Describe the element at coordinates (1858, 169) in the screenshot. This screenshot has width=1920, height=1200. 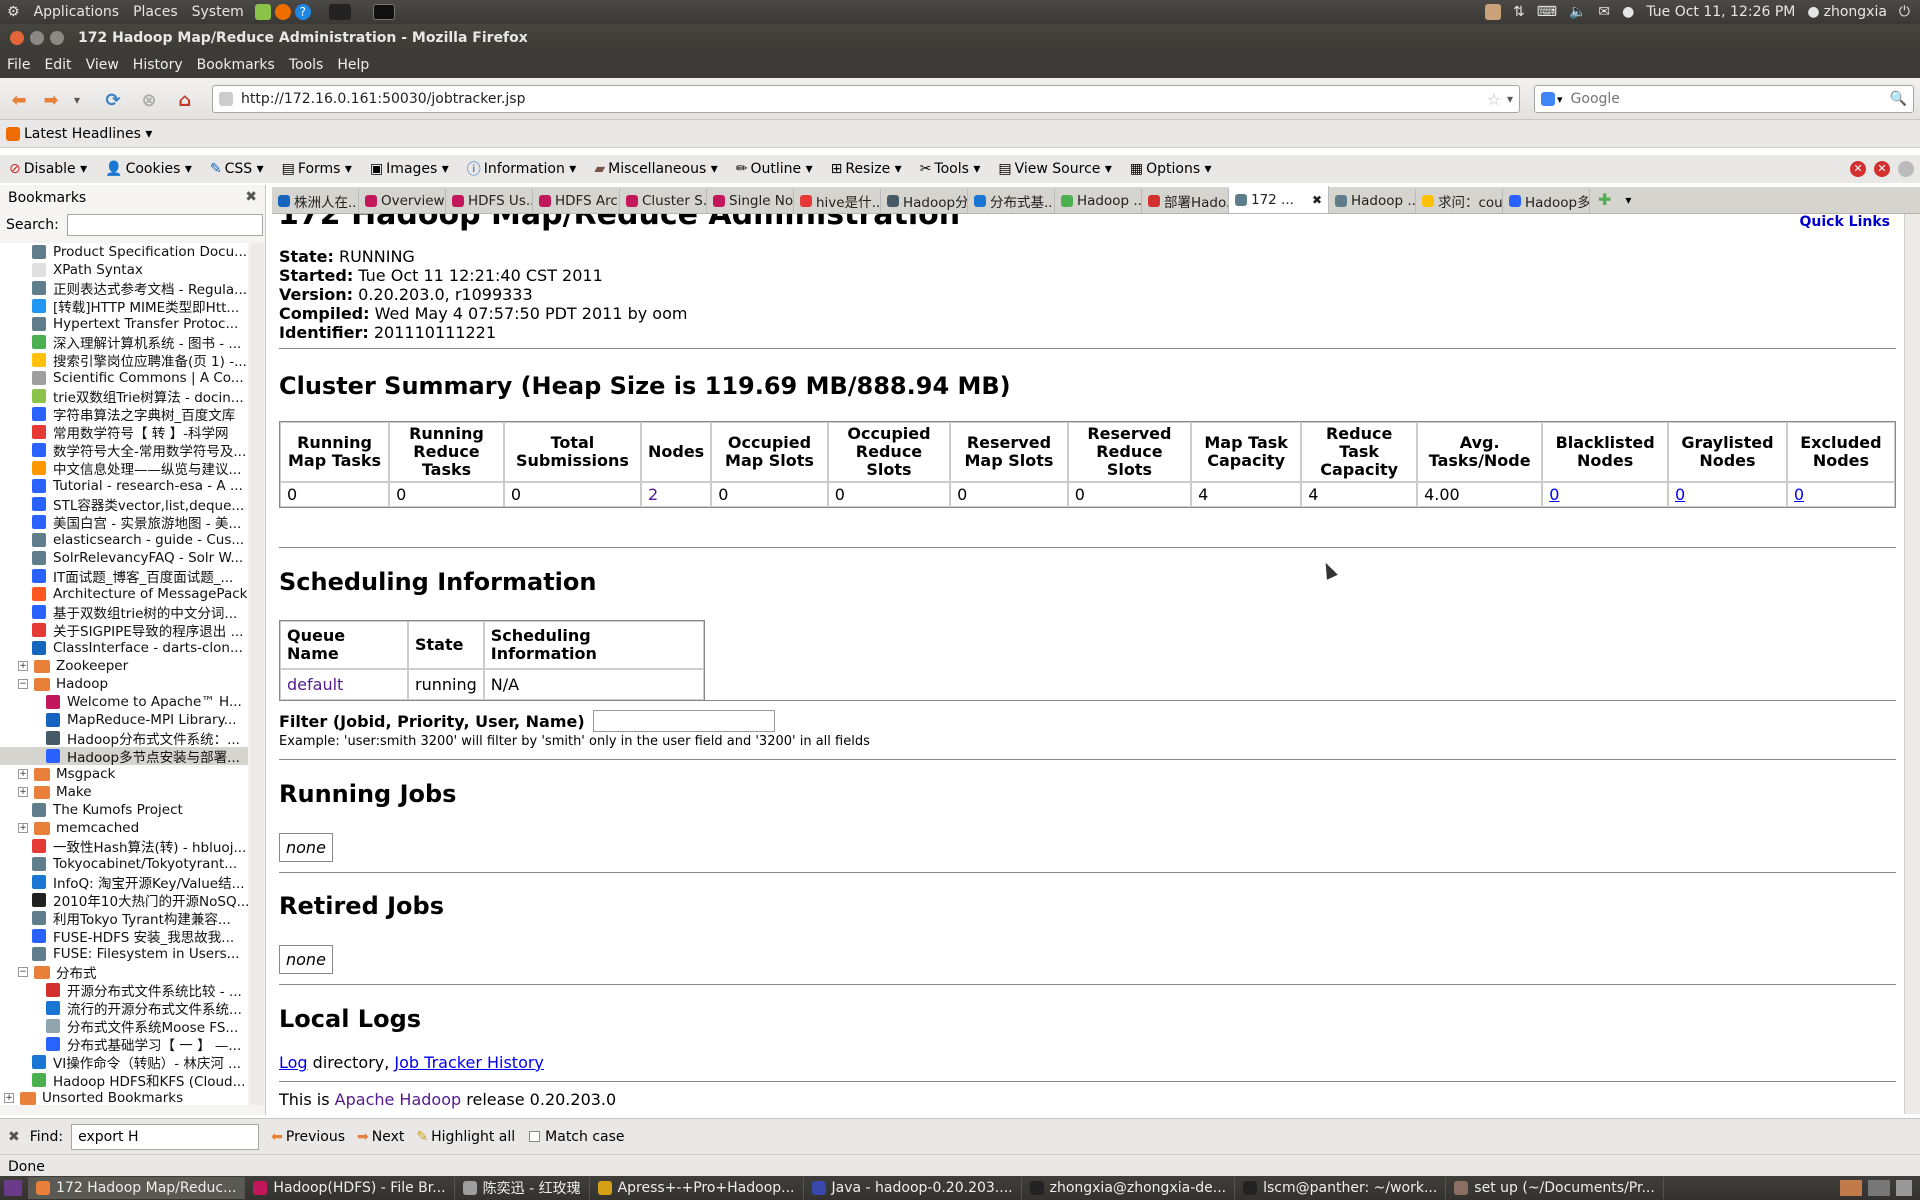
I see `devbar-errors-icon: ✕` at that location.